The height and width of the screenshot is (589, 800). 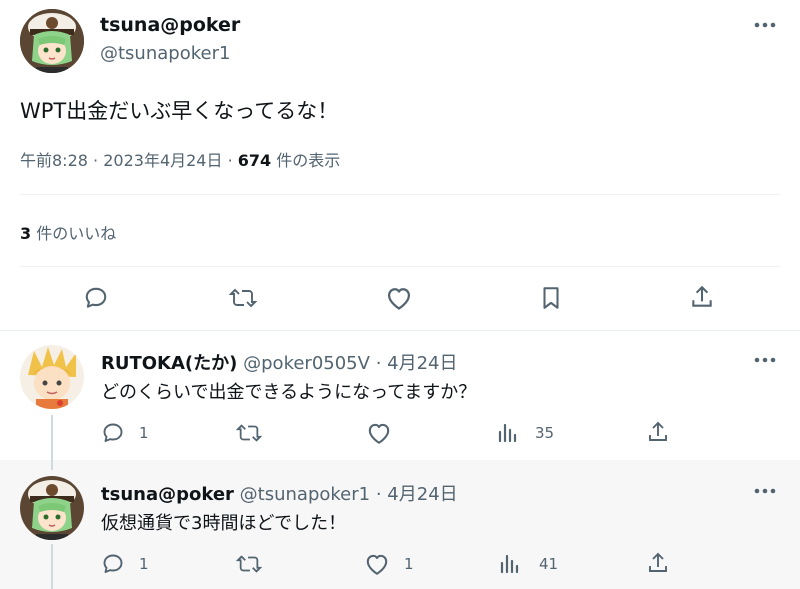 I want to click on bookmark-icon, so click(x=551, y=298).